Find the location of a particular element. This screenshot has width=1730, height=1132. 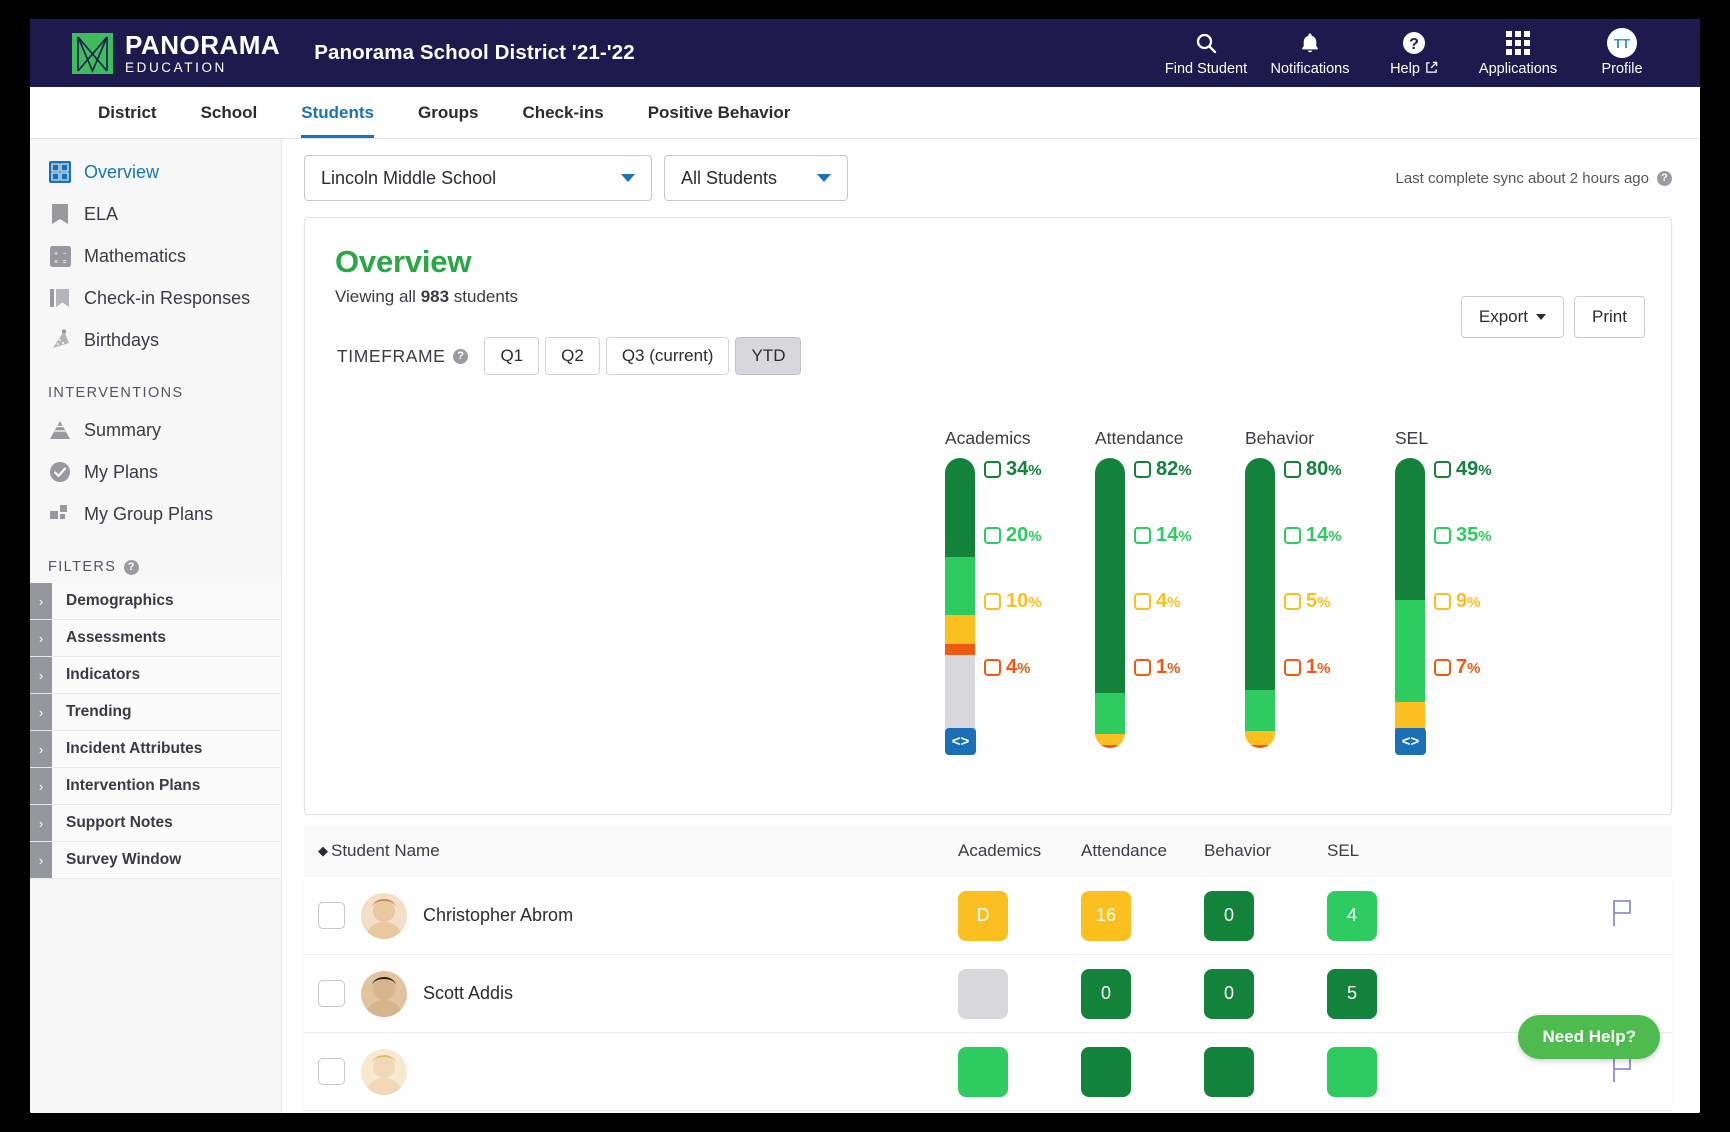

legend-item: 7% is located at coordinates (1457, 667).